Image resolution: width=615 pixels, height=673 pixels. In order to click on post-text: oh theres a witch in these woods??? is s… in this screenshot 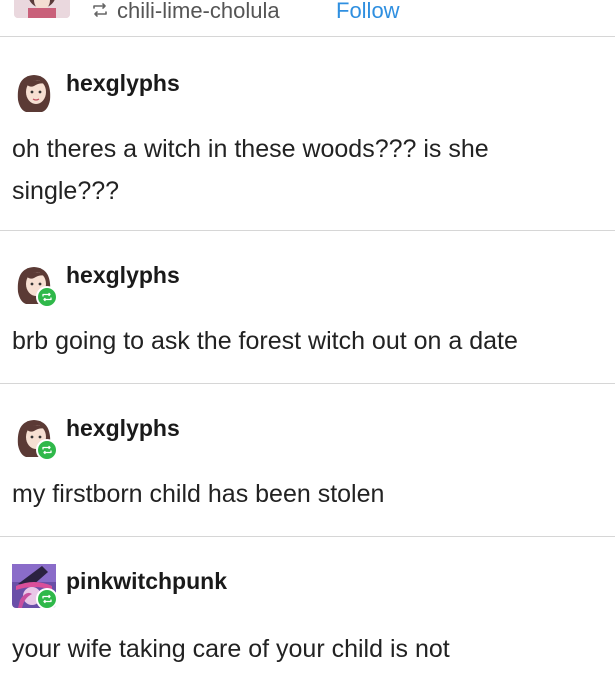, I will do `click(250, 170)`.